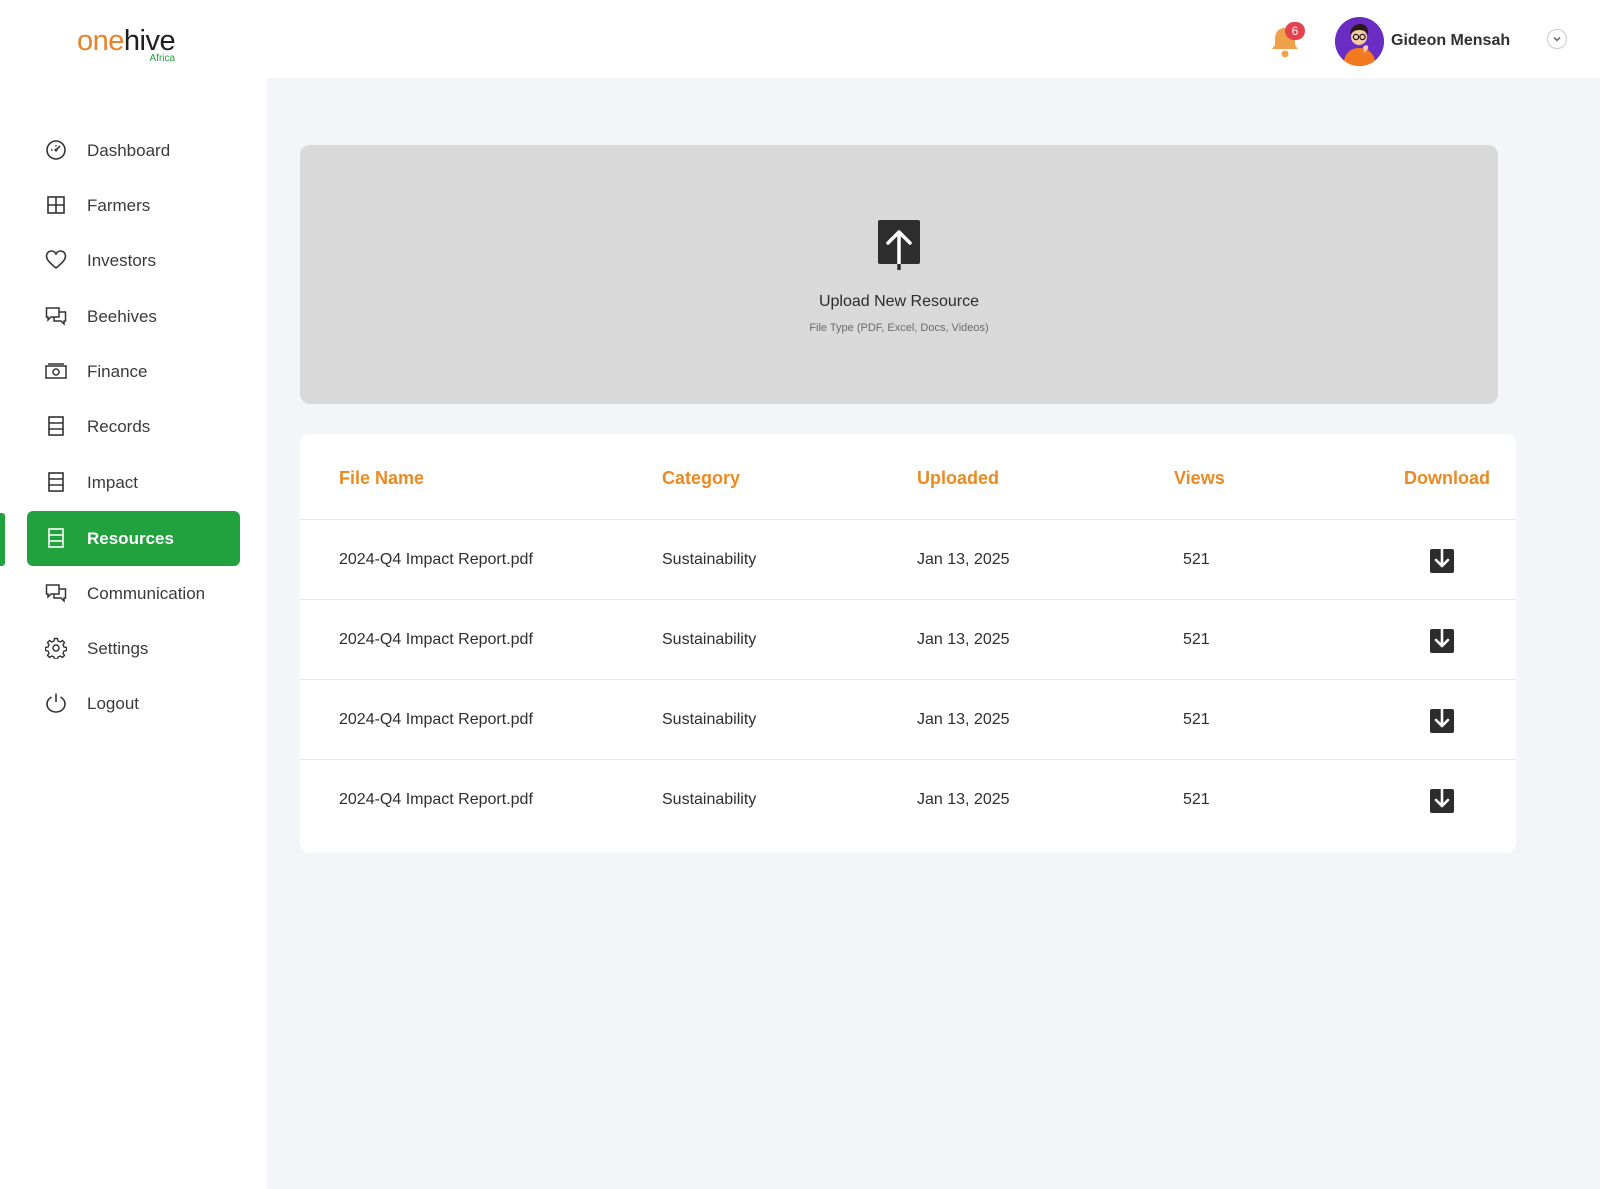  I want to click on grid-icon, so click(56, 205).